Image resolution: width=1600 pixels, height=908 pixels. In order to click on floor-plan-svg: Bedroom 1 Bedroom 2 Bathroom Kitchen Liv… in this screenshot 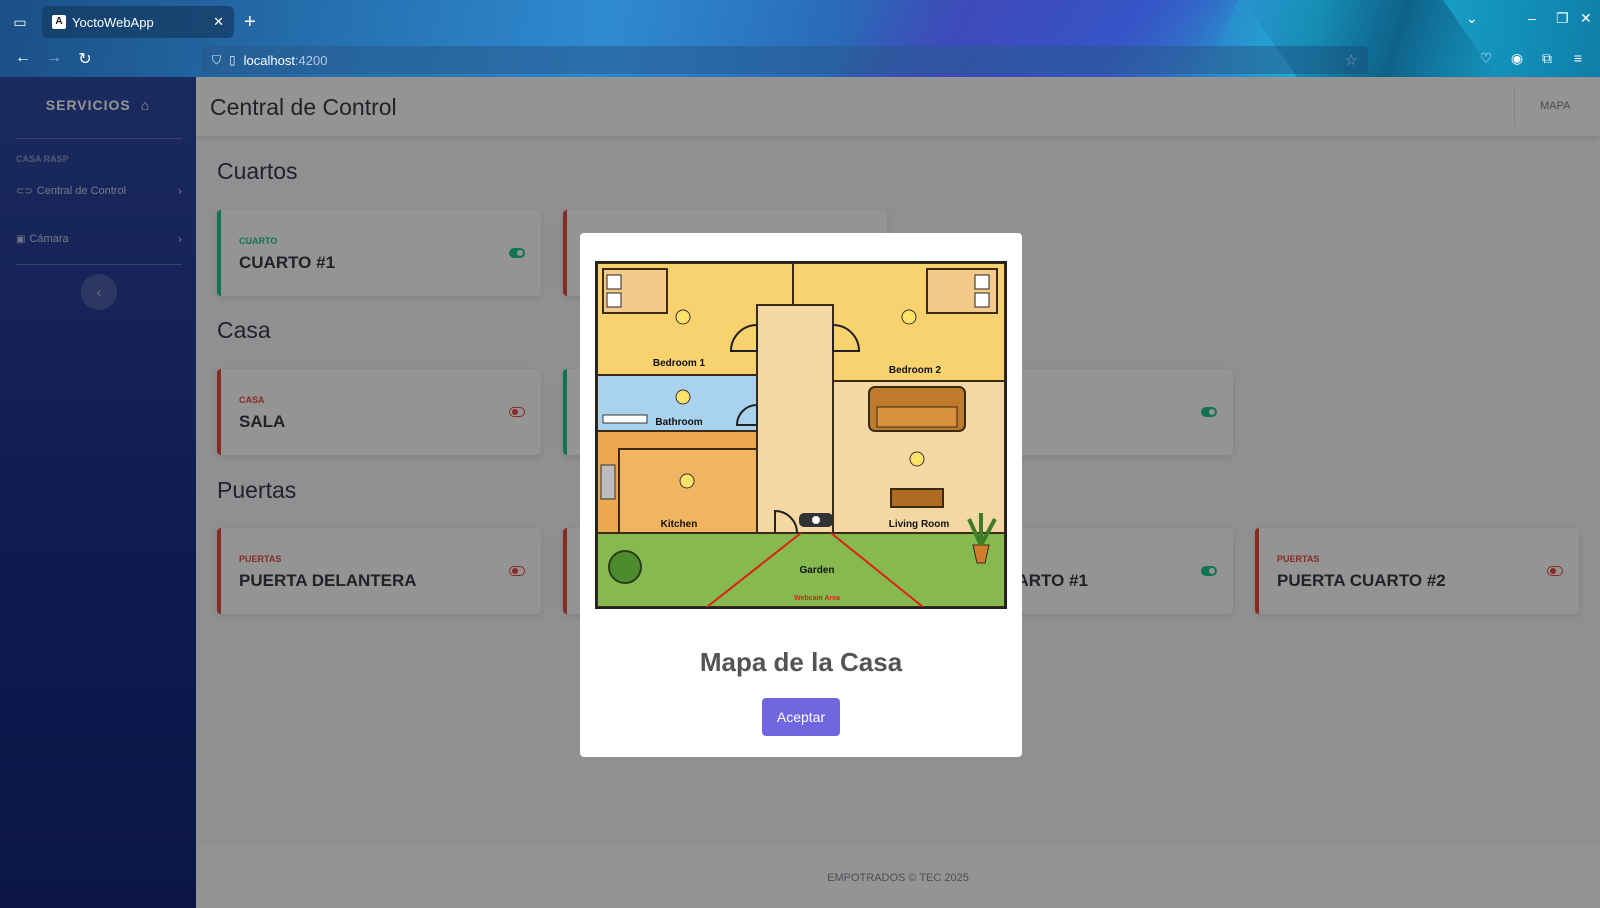, I will do `click(801, 435)`.